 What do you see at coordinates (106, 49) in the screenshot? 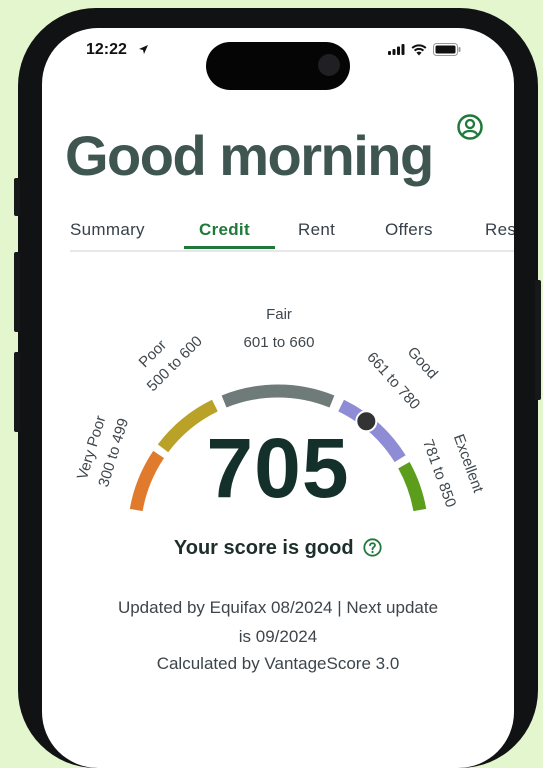
I see `status-time: 12:22` at bounding box center [106, 49].